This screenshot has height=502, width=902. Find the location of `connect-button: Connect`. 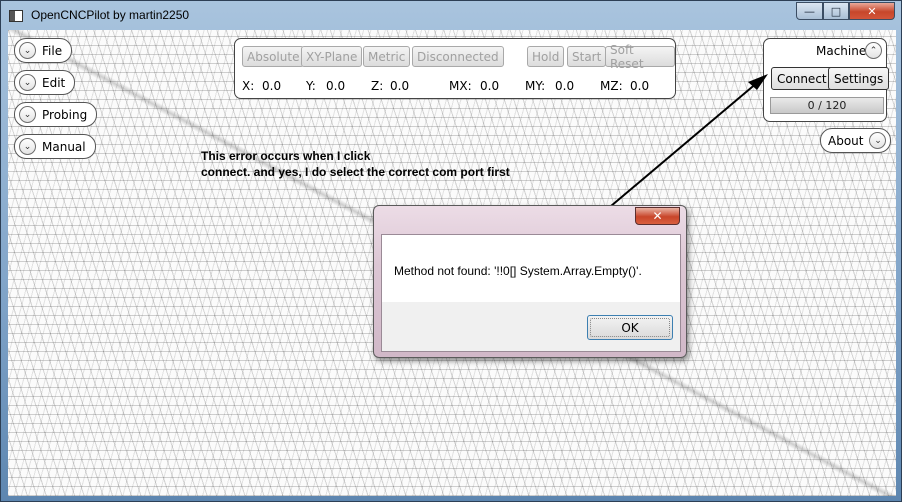

connect-button: Connect is located at coordinates (802, 78).